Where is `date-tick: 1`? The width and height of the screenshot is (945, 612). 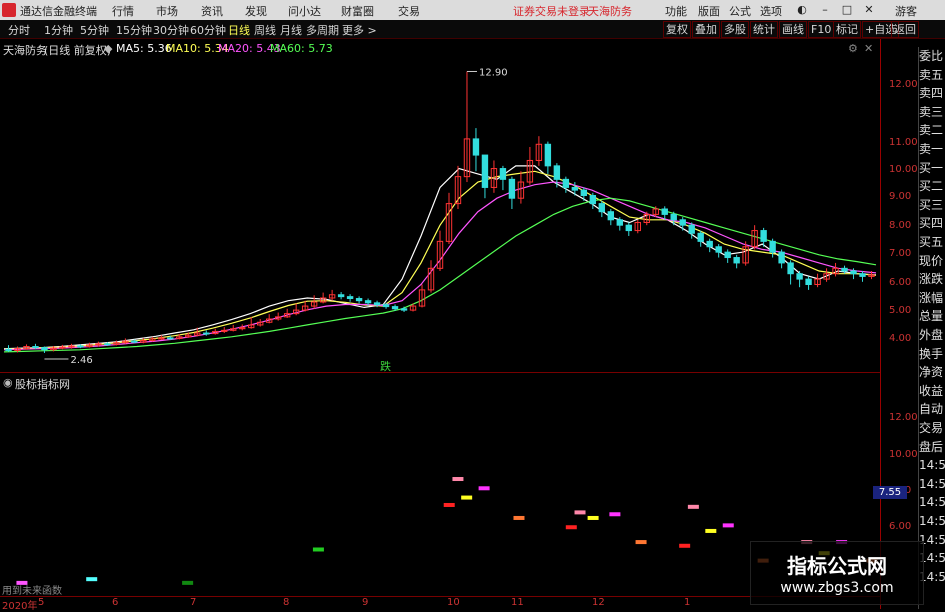 date-tick: 1 is located at coordinates (687, 602).